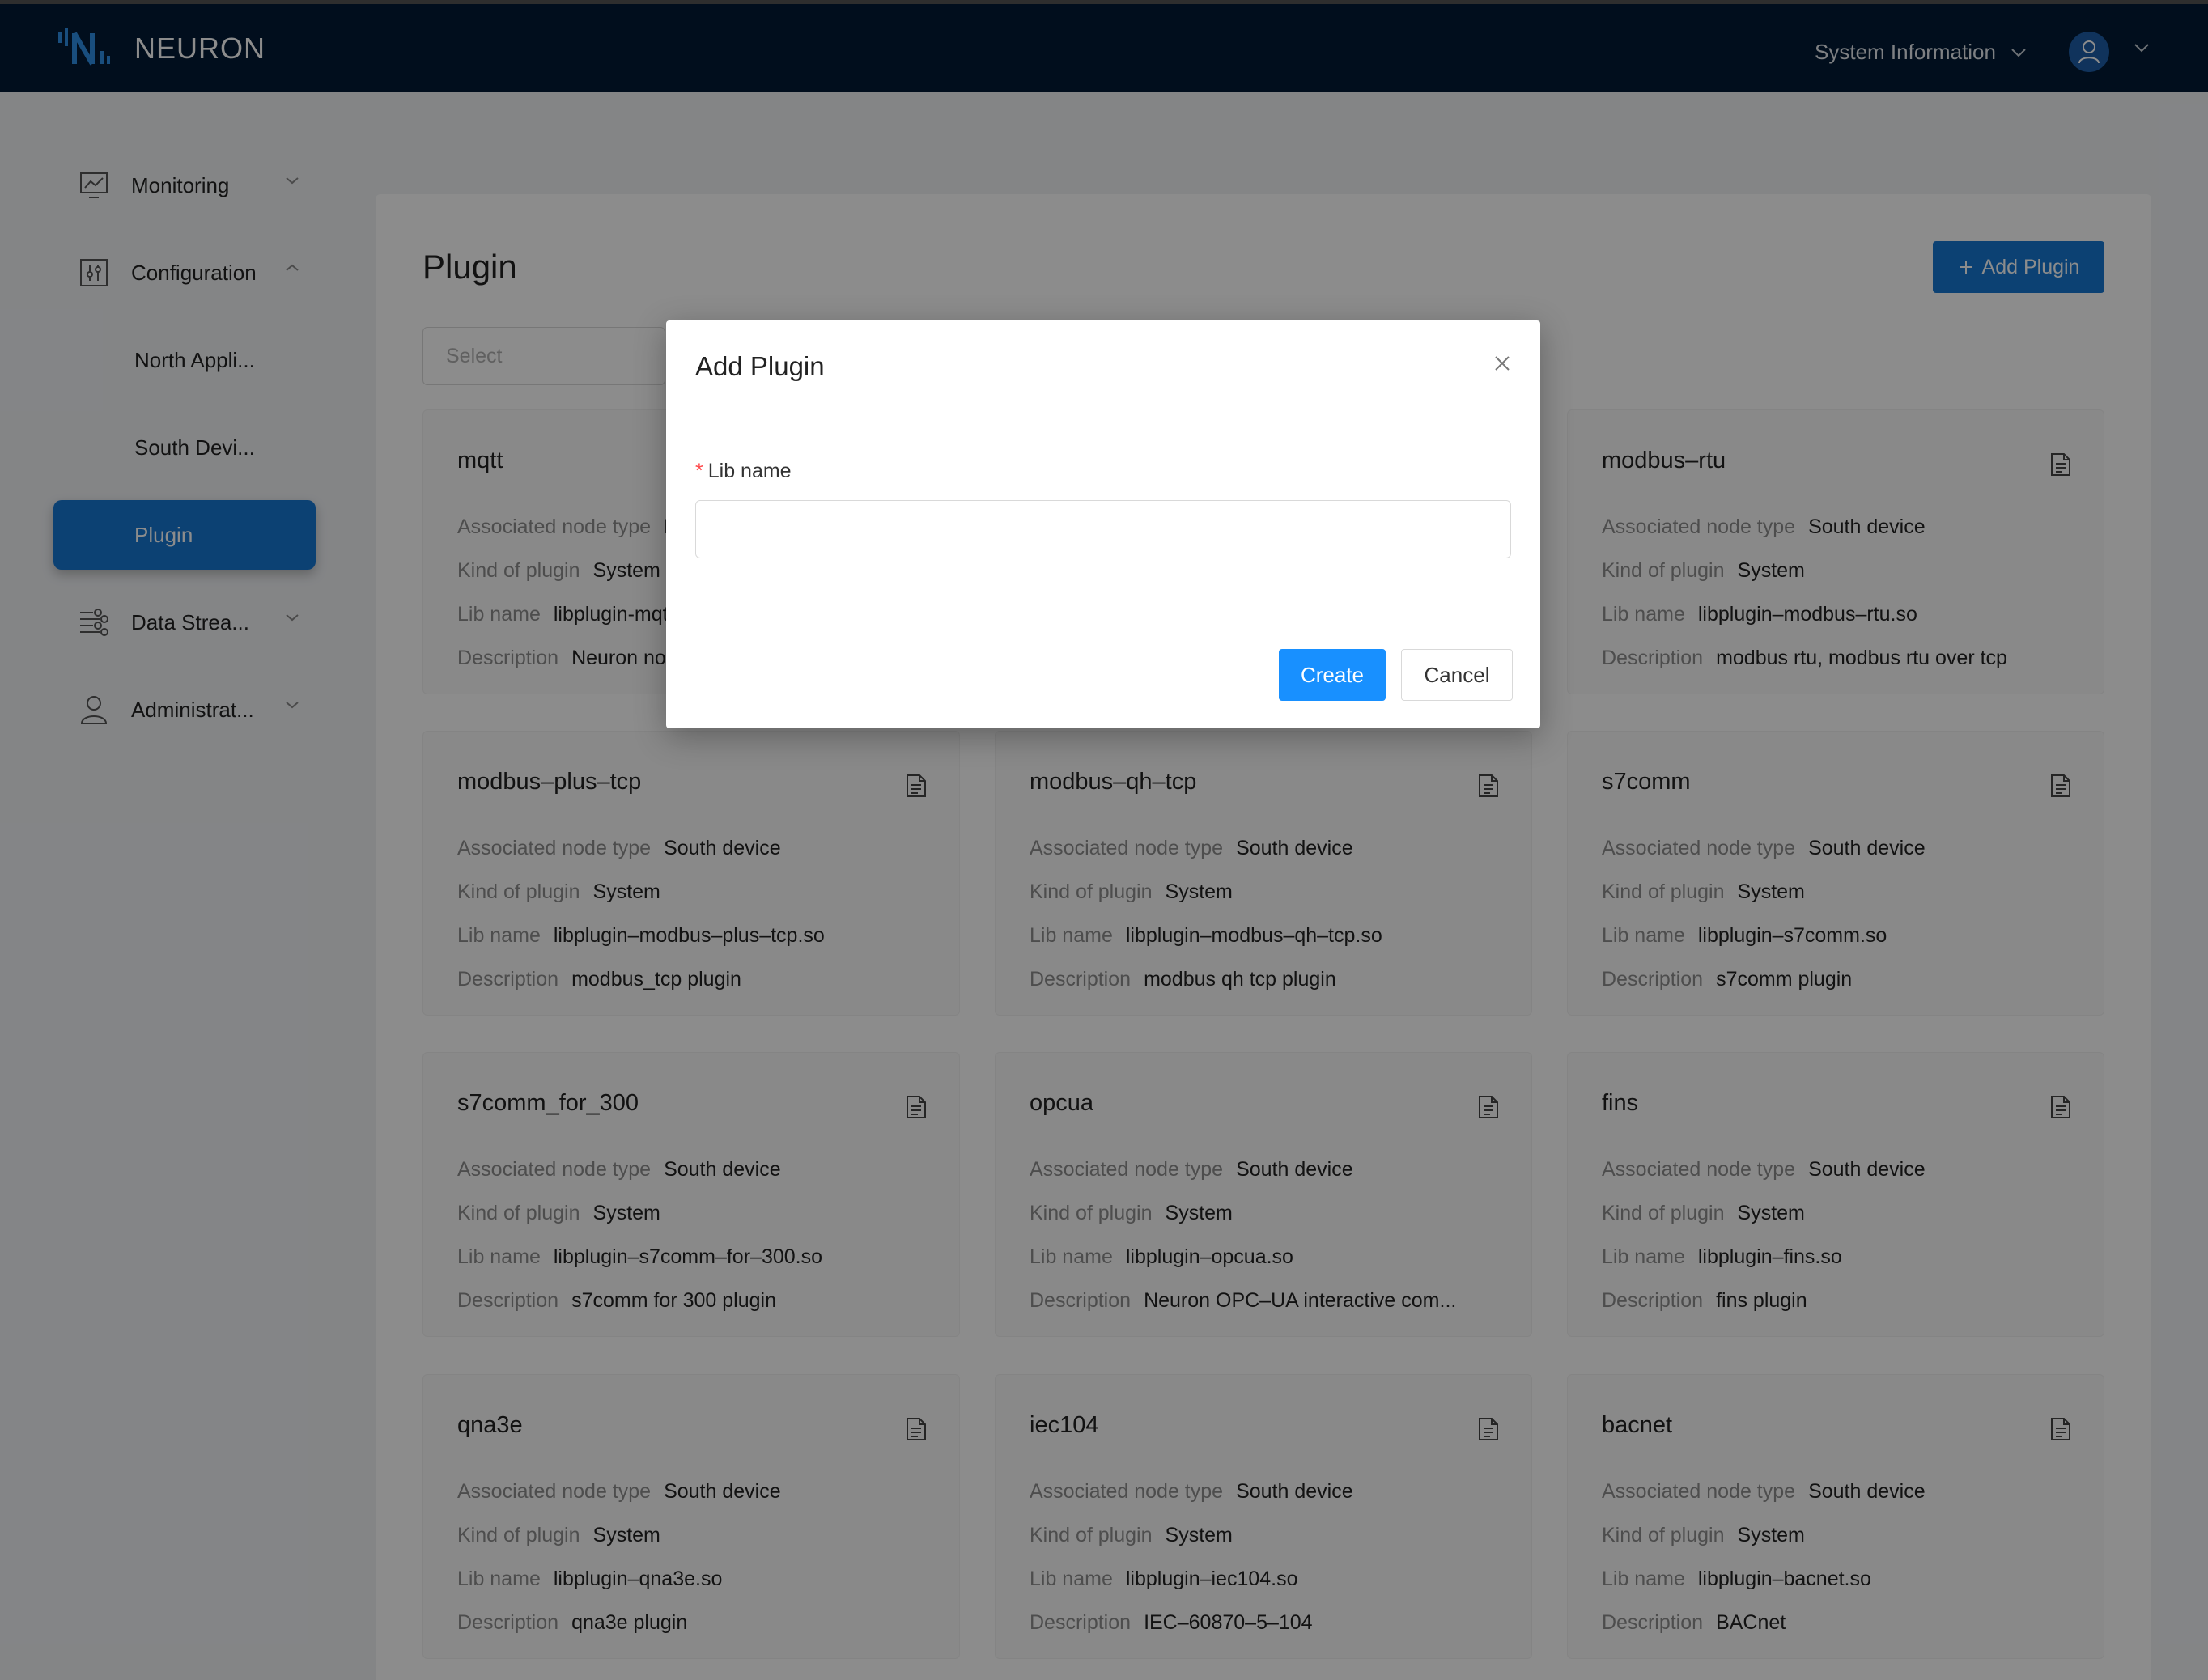  What do you see at coordinates (1332, 675) in the screenshot?
I see `create-button: Create` at bounding box center [1332, 675].